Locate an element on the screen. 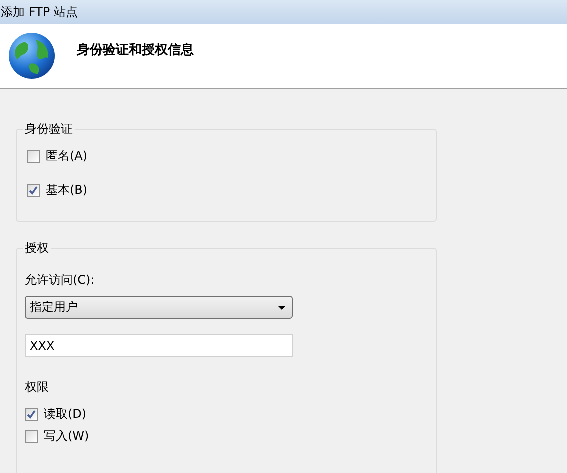 The width and height of the screenshot is (567, 473). globe-icon is located at coordinates (32, 56).